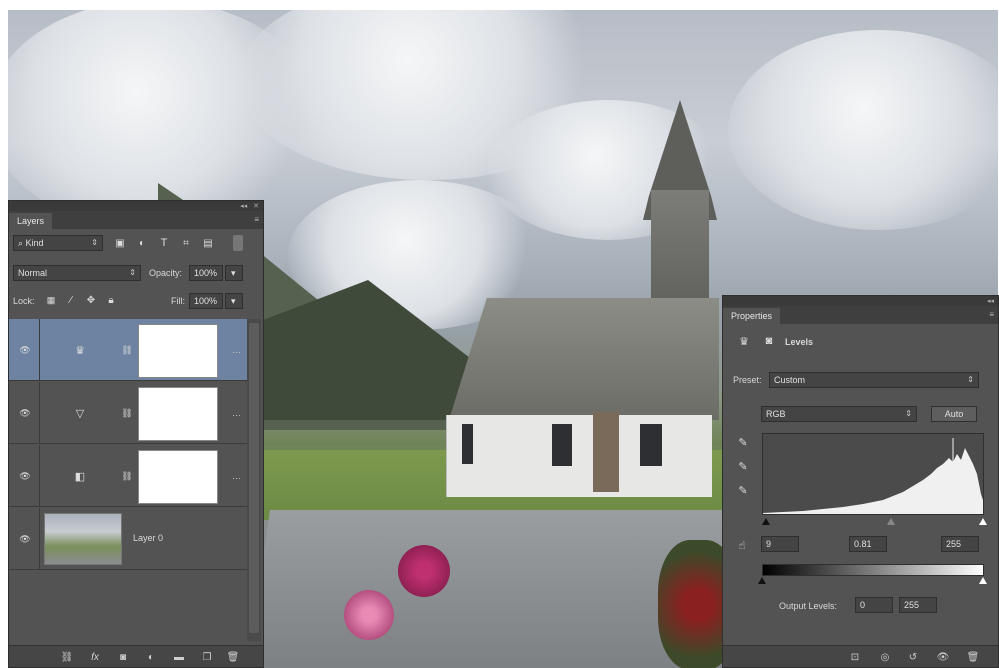  What do you see at coordinates (148, 538) in the screenshot?
I see `layer-name: Layer 0` at bounding box center [148, 538].